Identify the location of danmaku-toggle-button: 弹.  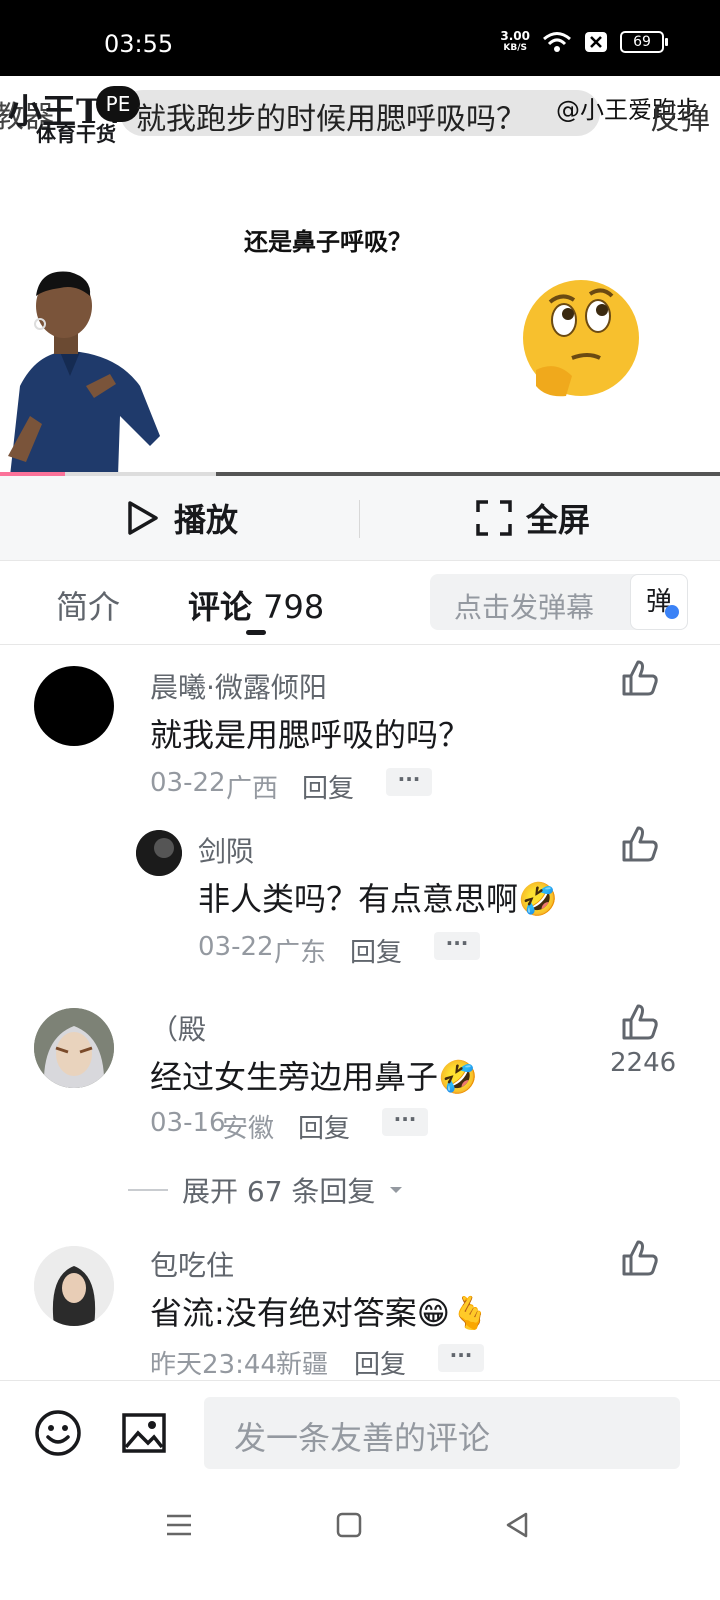
(659, 602).